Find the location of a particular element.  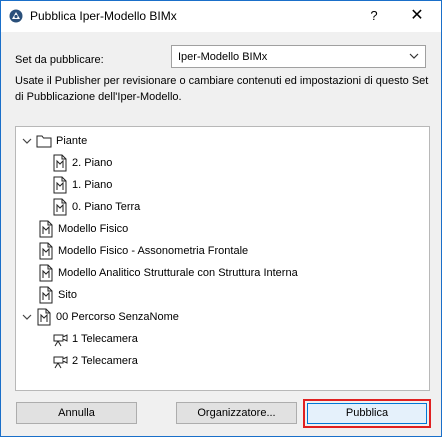

tree-item-label: 2. Piano is located at coordinates (92, 163).